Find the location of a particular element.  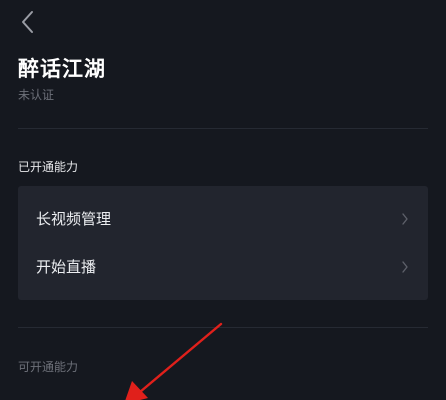

menu-item-long-video-management: 长视频管理 is located at coordinates (223, 219).